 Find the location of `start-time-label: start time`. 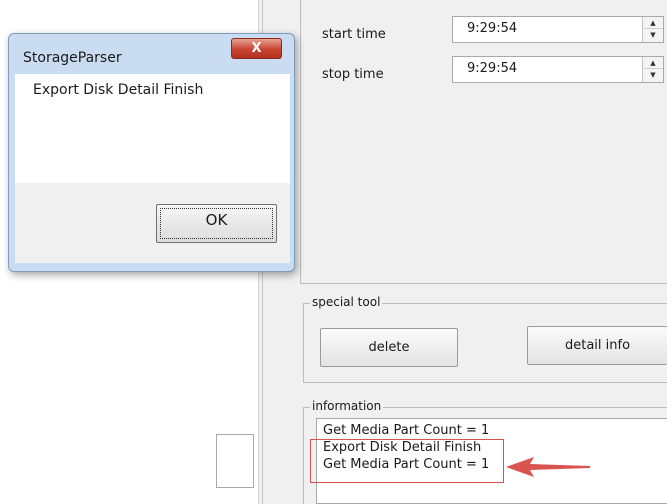

start-time-label: start time is located at coordinates (354, 34).